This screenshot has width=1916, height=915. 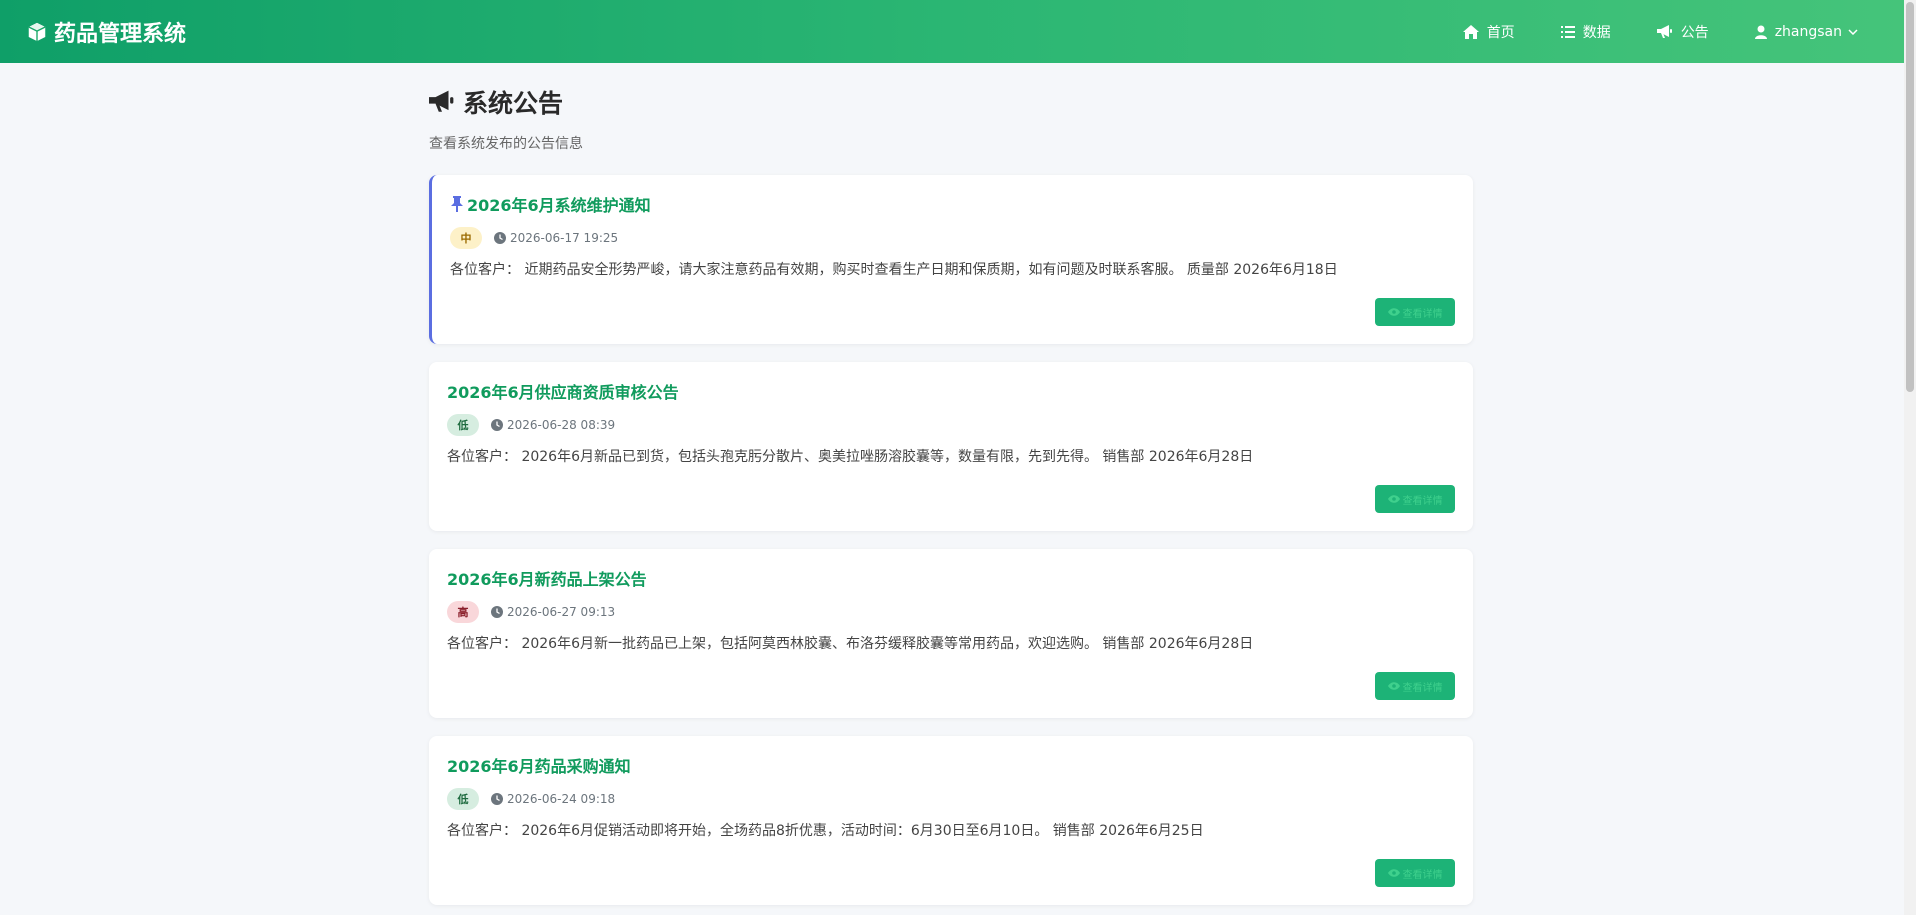 What do you see at coordinates (457, 204) in the screenshot?
I see `pin-icon` at bounding box center [457, 204].